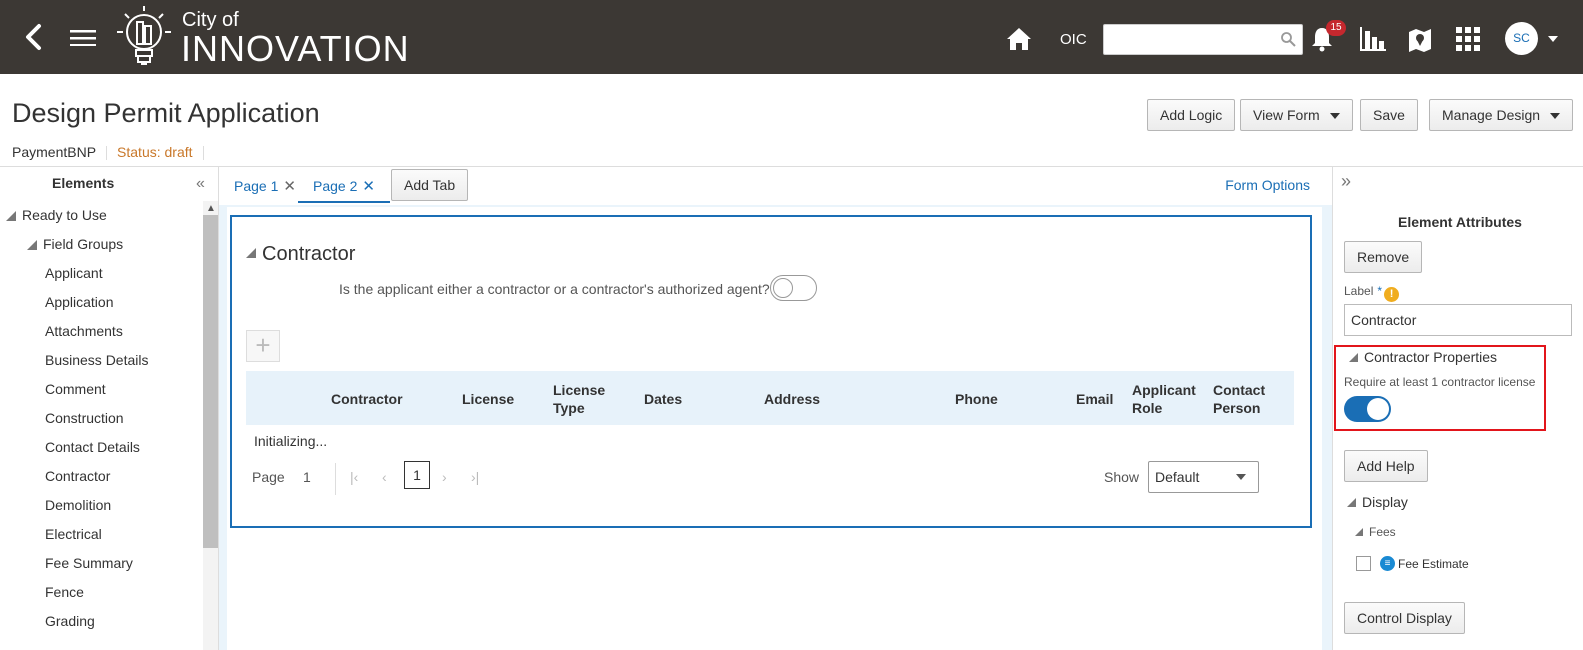 The image size is (1583, 650). What do you see at coordinates (1433, 564) in the screenshot?
I see `fee-estimate-label: Fee Estimate` at bounding box center [1433, 564].